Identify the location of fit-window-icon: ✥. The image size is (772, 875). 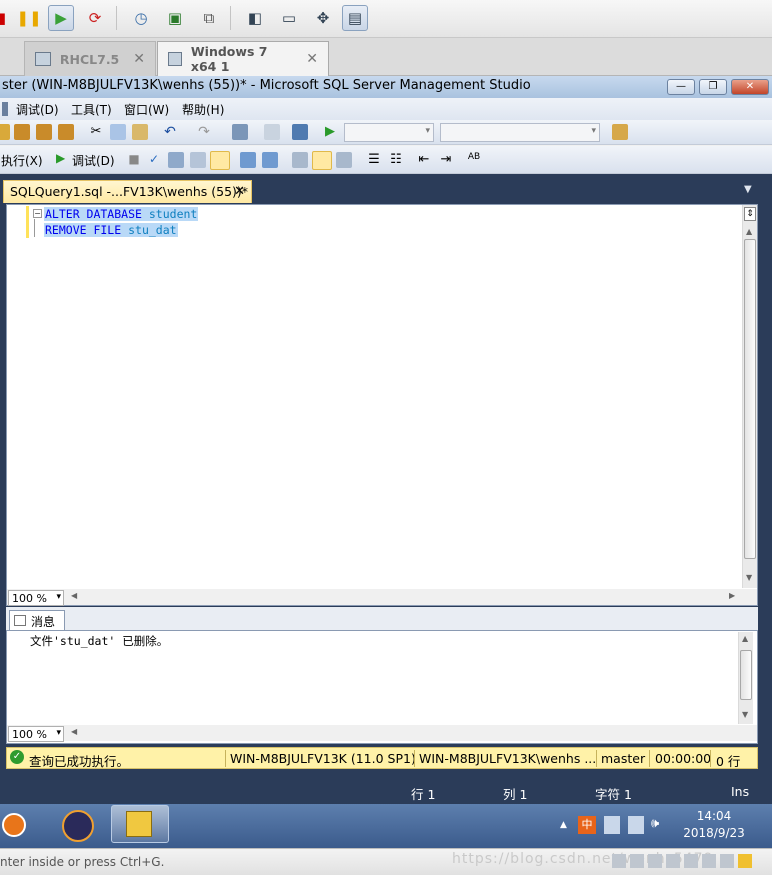
(323, 18).